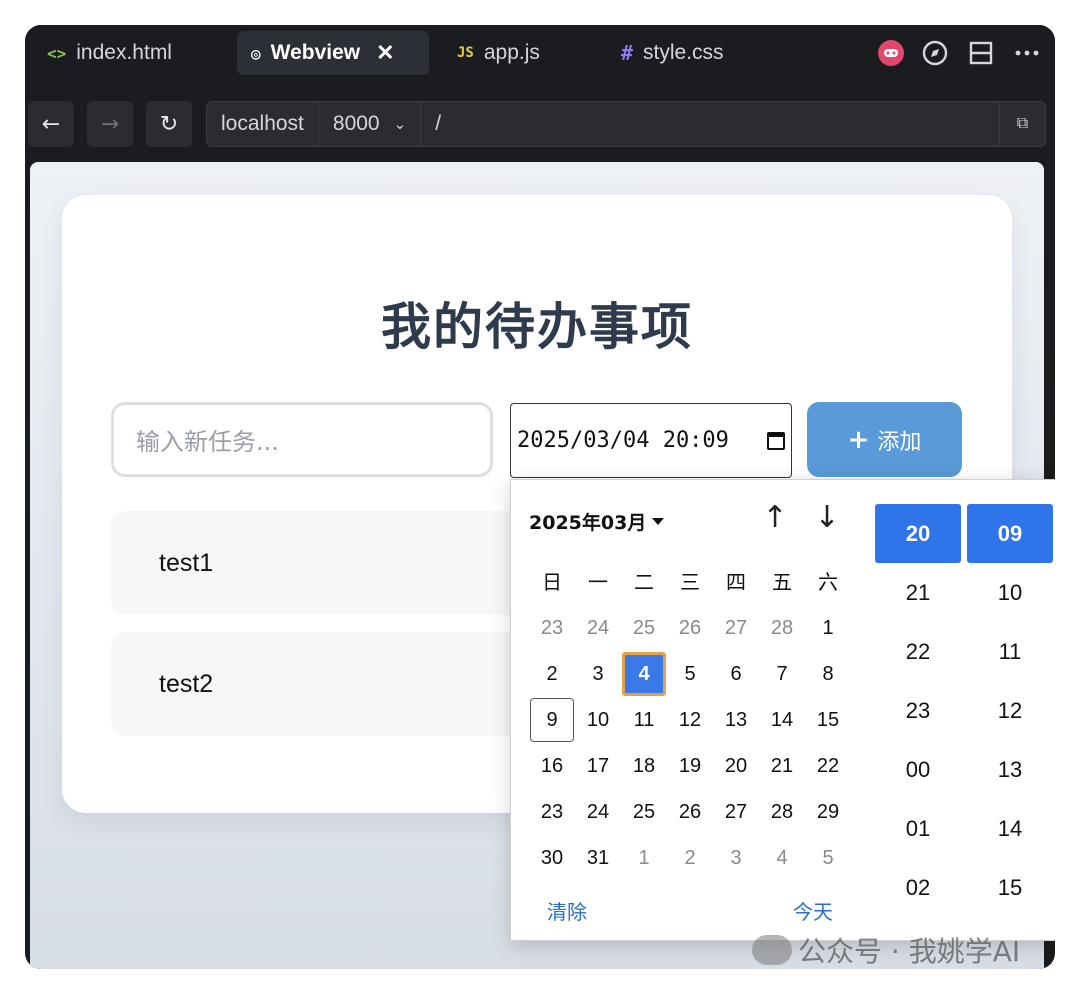 The height and width of the screenshot is (993, 1080). What do you see at coordinates (465, 53) in the screenshot?
I see `js-icon: JS` at bounding box center [465, 53].